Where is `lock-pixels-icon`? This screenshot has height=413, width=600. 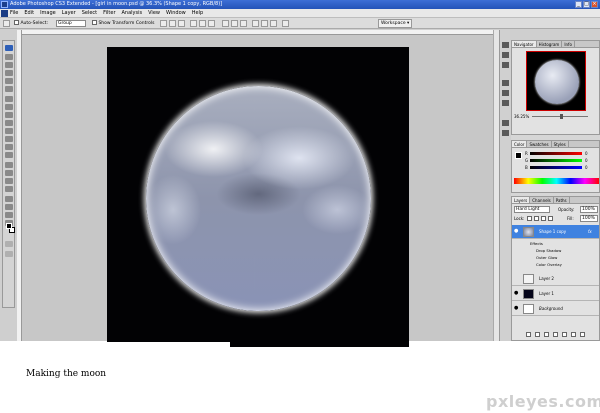
lock-pixels-icon is located at coordinates (536, 218).